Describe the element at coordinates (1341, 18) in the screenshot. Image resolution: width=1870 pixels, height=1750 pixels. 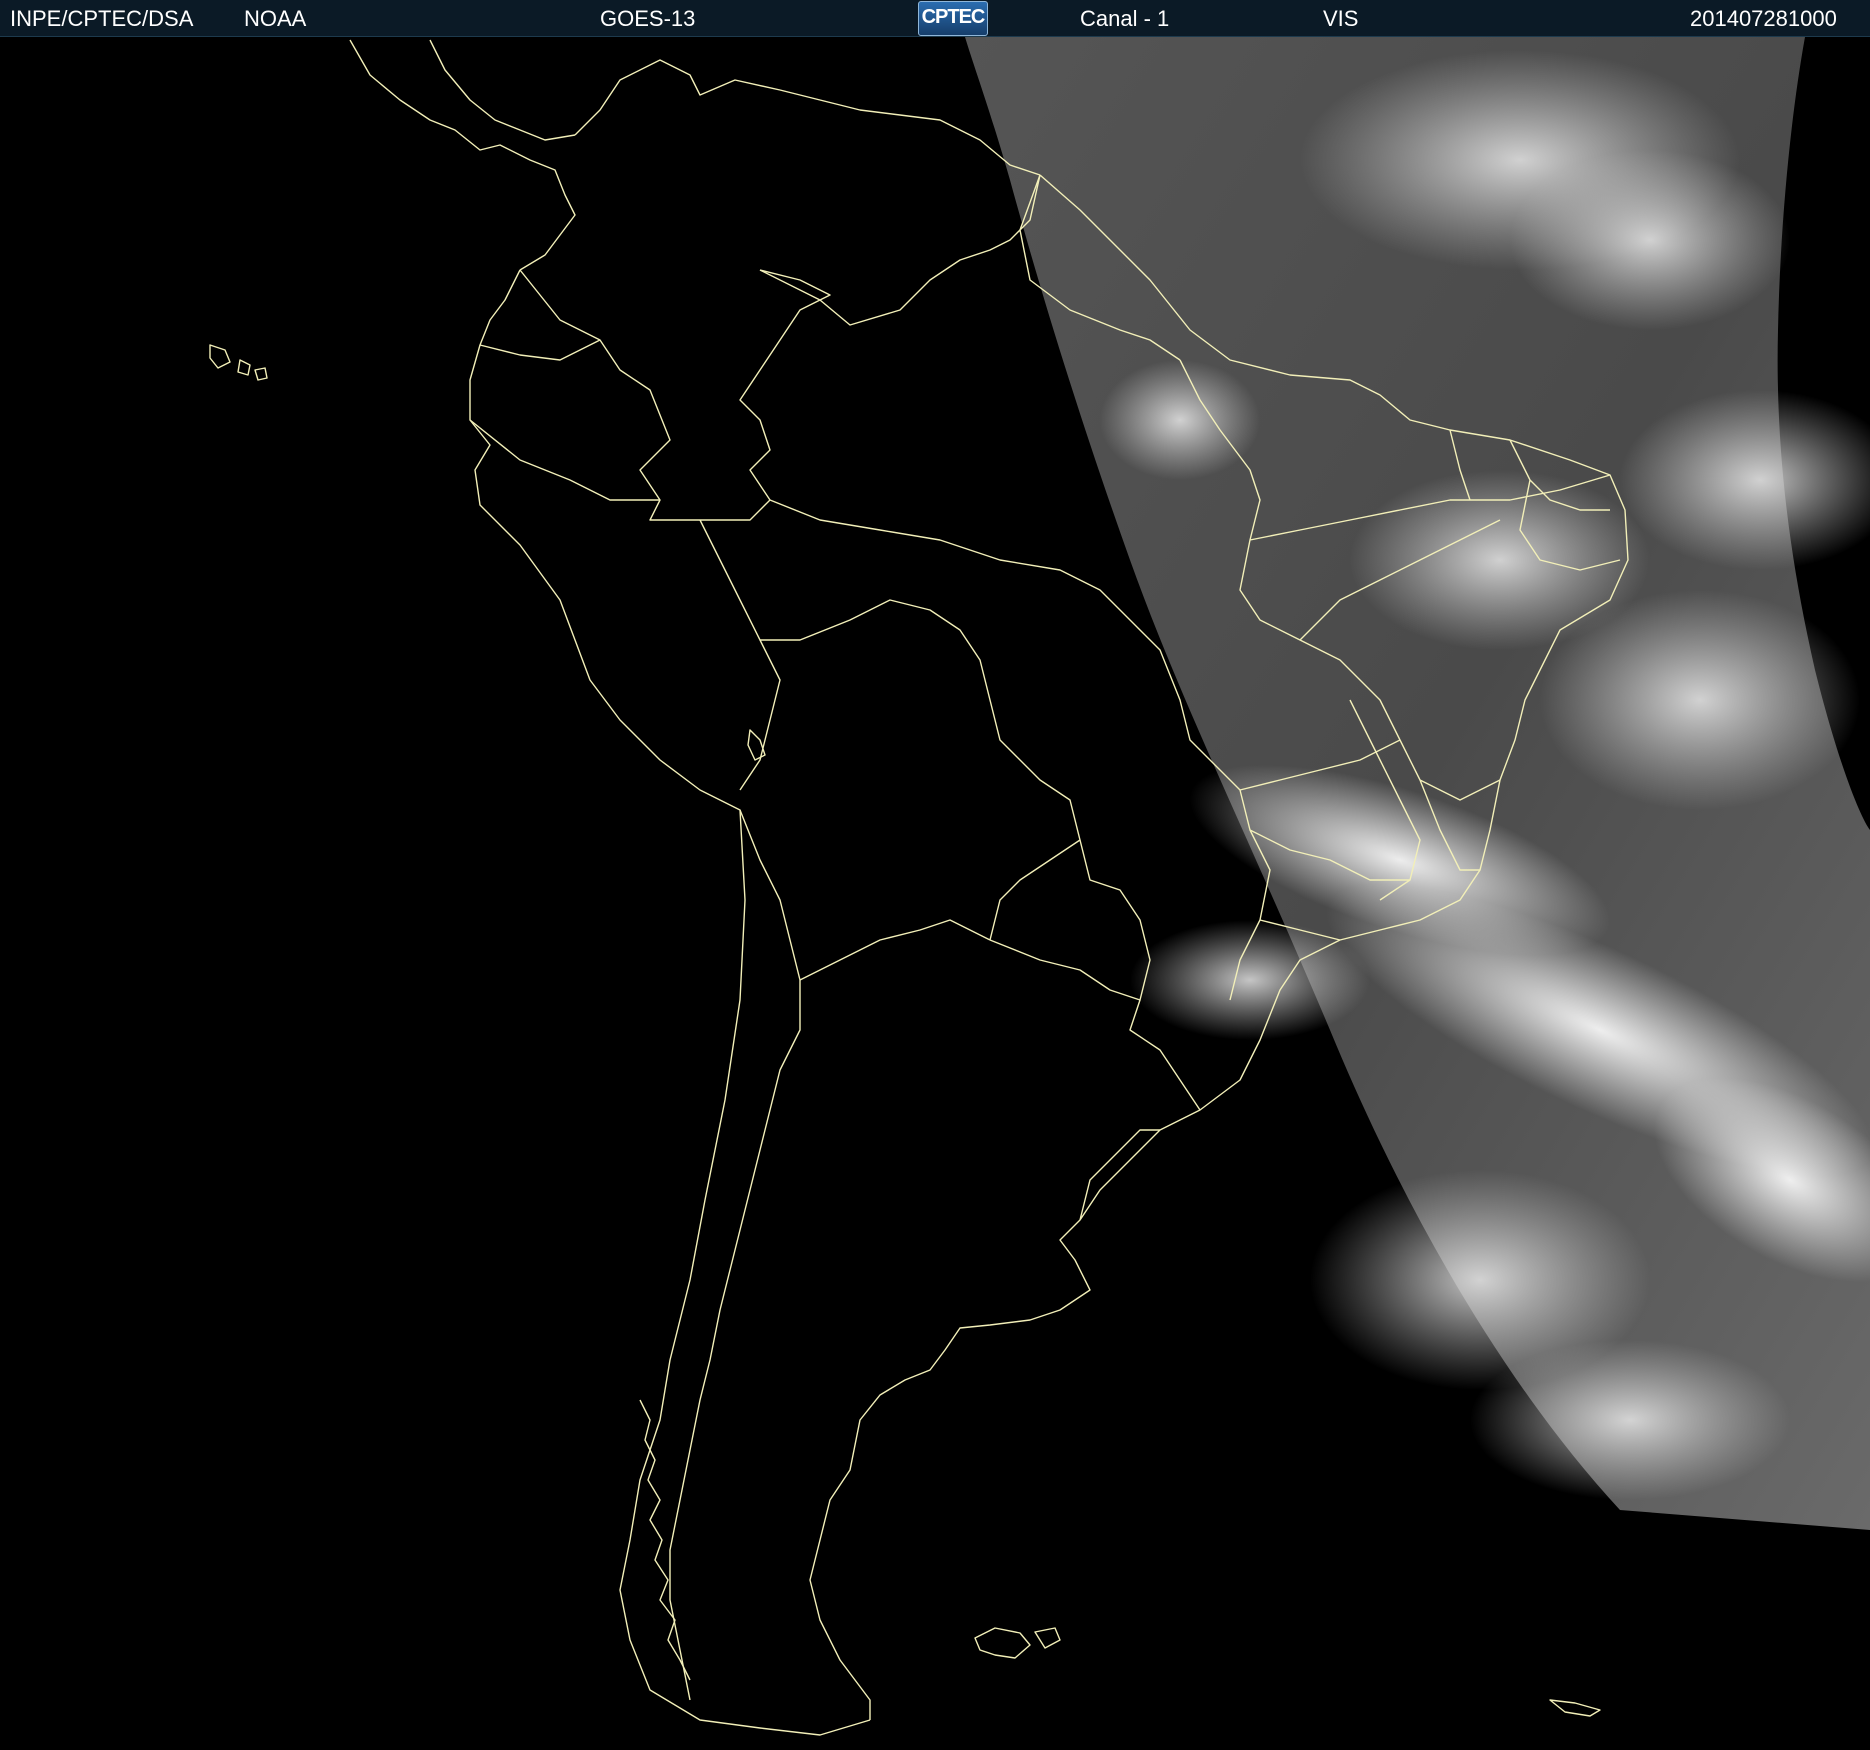
I see `band-label: VIS` at that location.